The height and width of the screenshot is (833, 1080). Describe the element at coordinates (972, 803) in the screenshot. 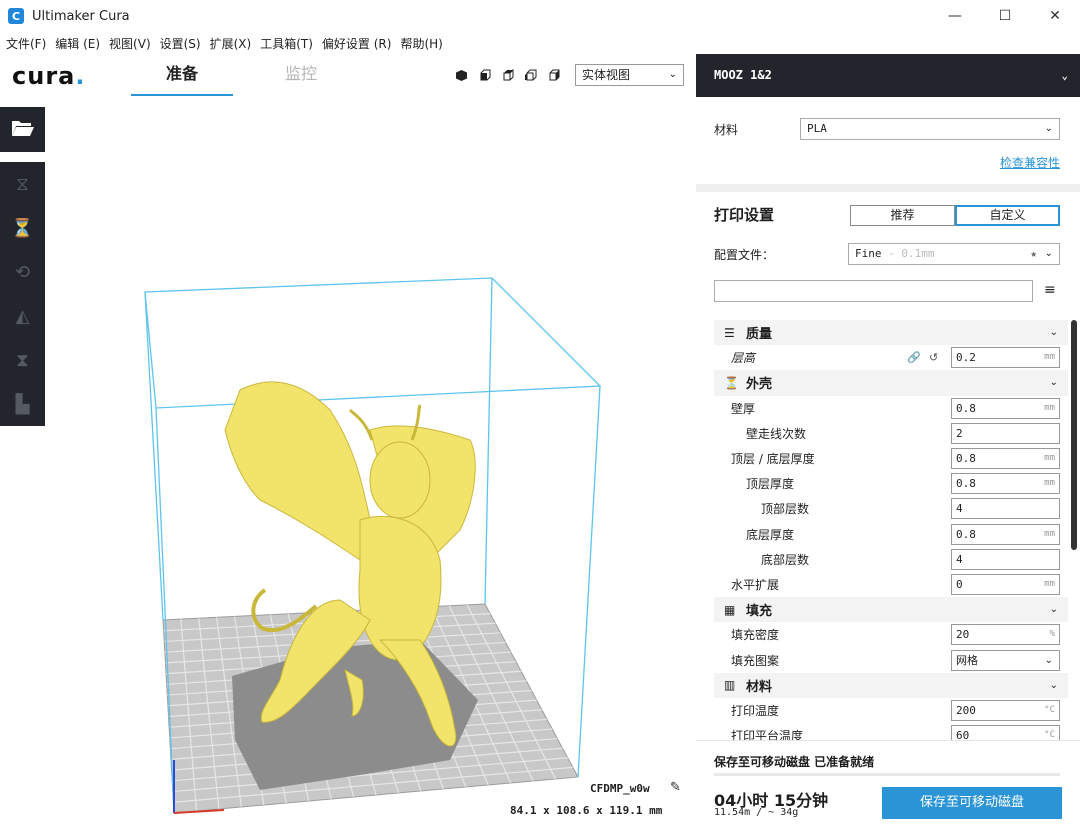

I see `save-to-removable-drive-button: 保存至可移动磁盘` at that location.